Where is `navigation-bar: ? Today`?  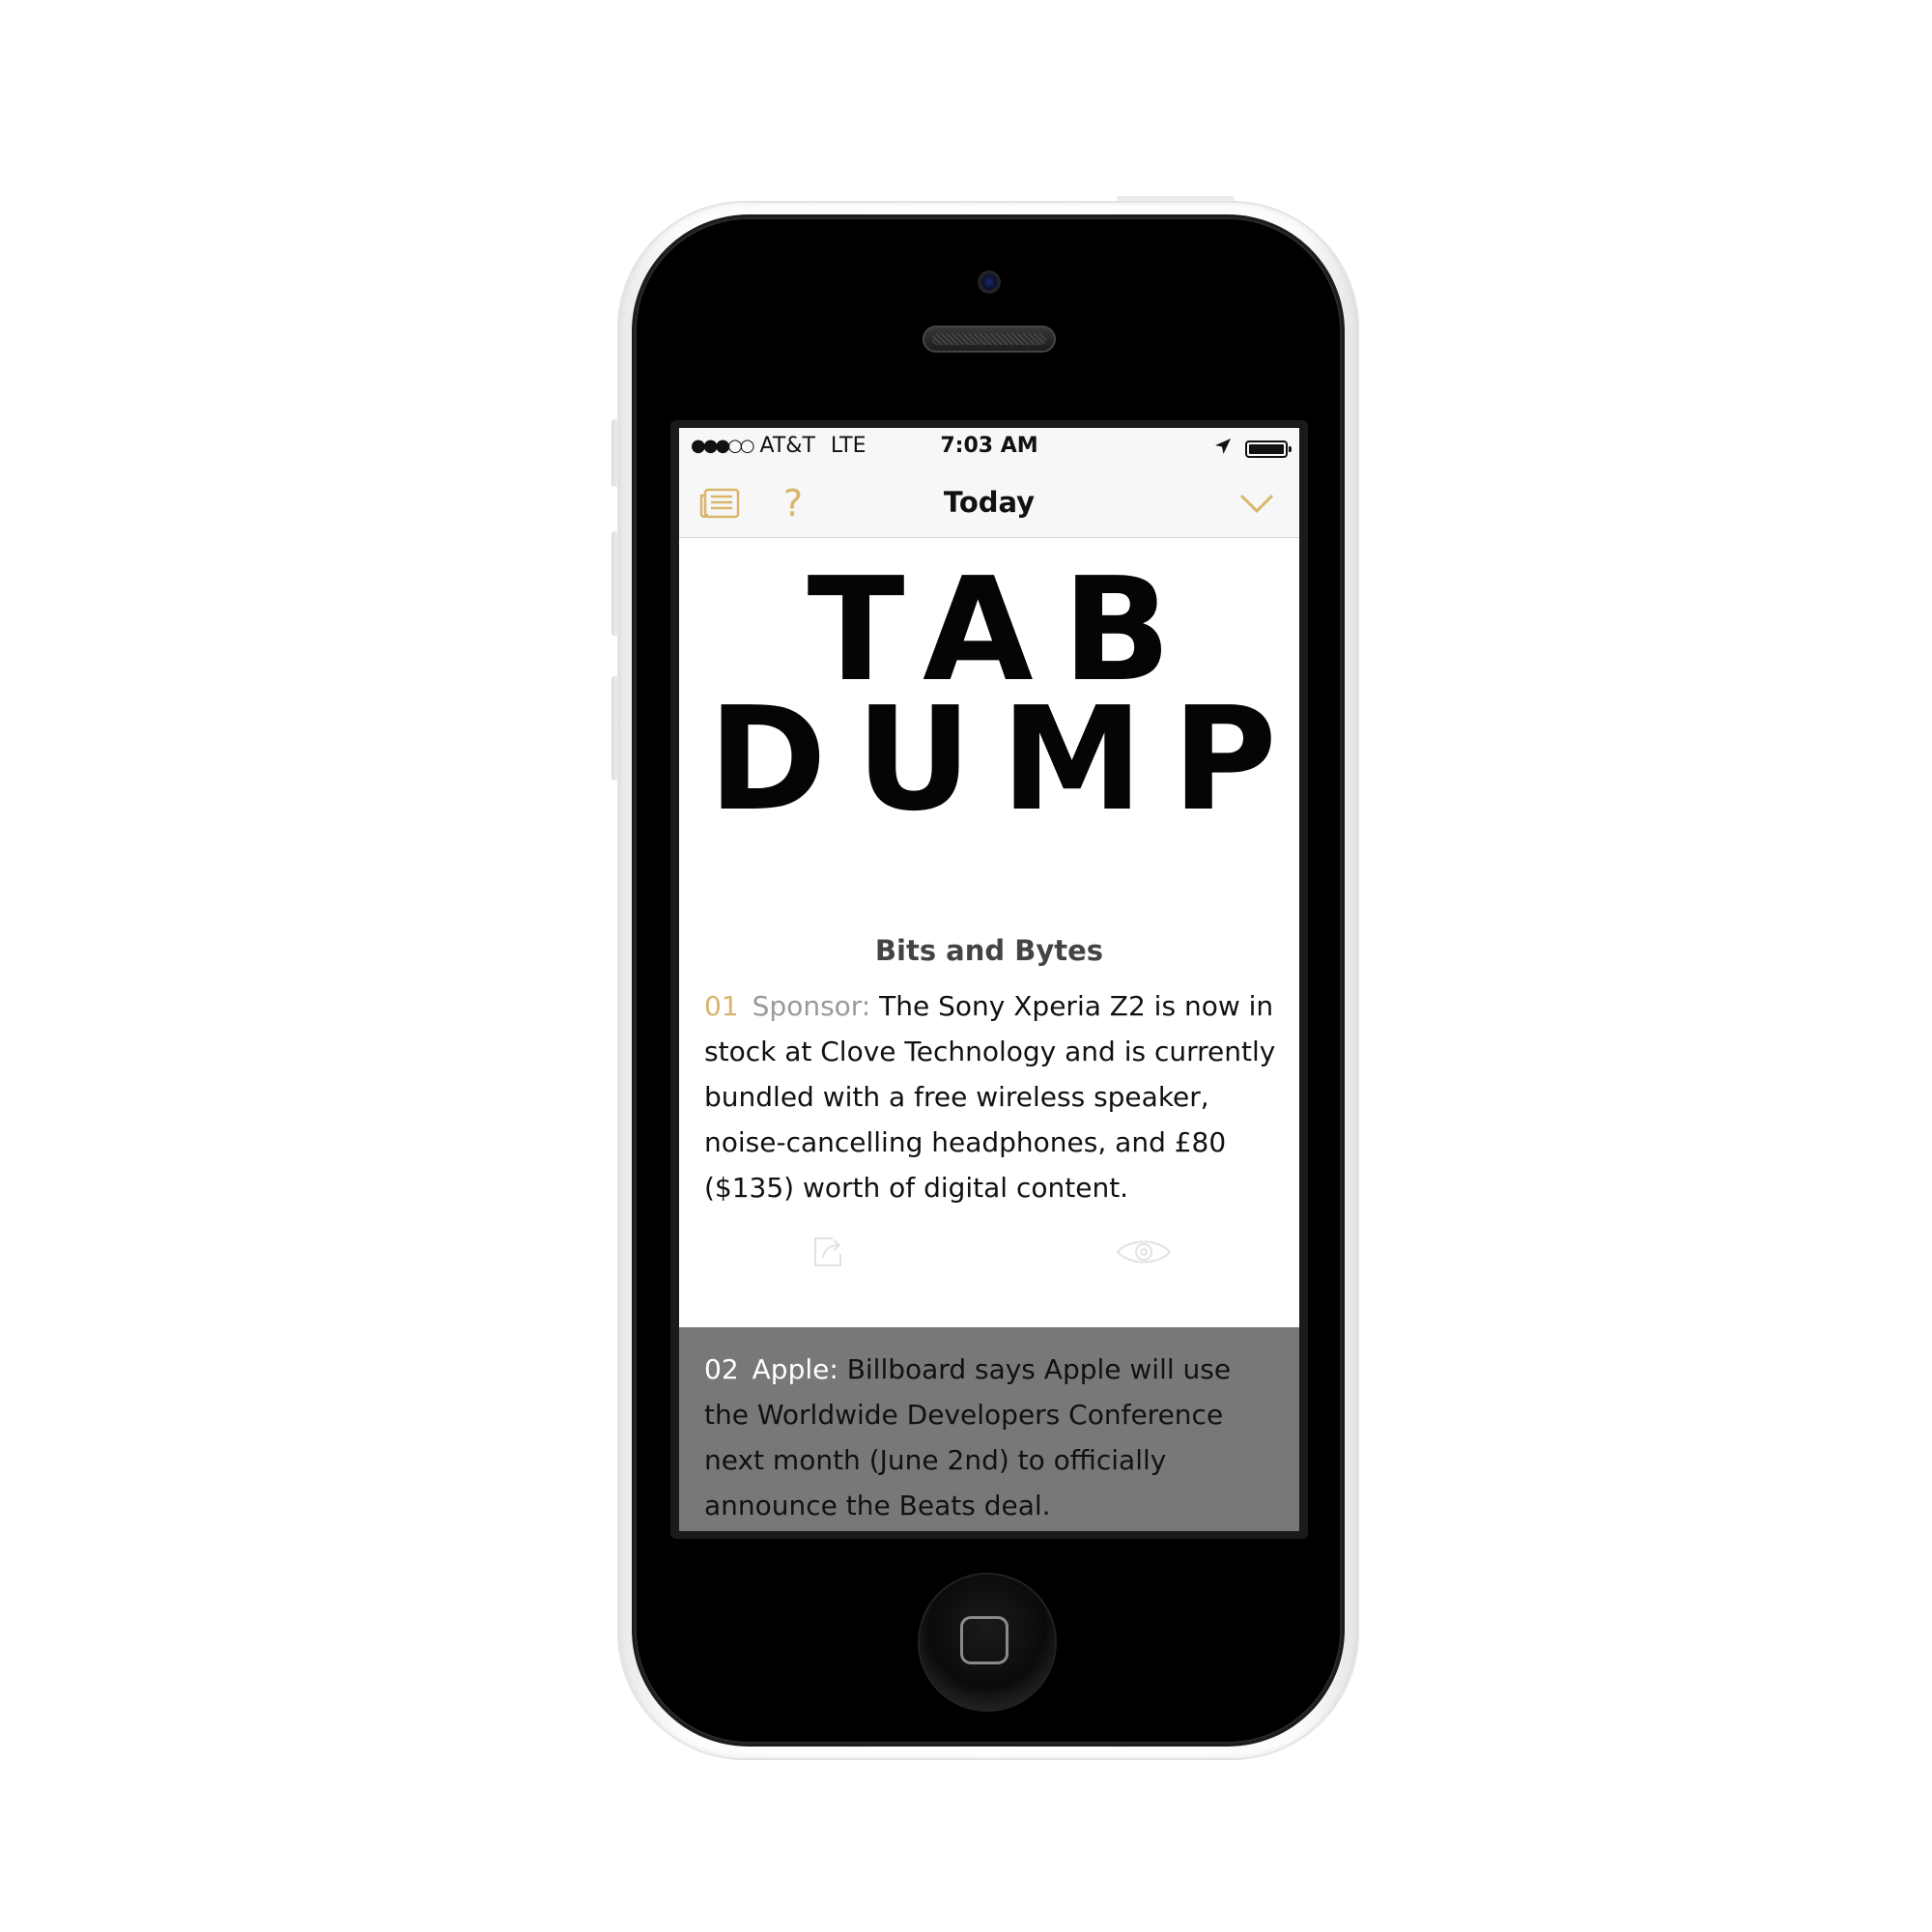
navigation-bar: ? Today is located at coordinates (989, 503).